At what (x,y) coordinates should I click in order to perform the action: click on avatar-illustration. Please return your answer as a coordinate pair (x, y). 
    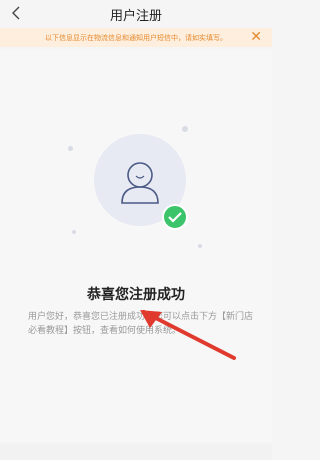
    Looking at the image, I should click on (135, 184).